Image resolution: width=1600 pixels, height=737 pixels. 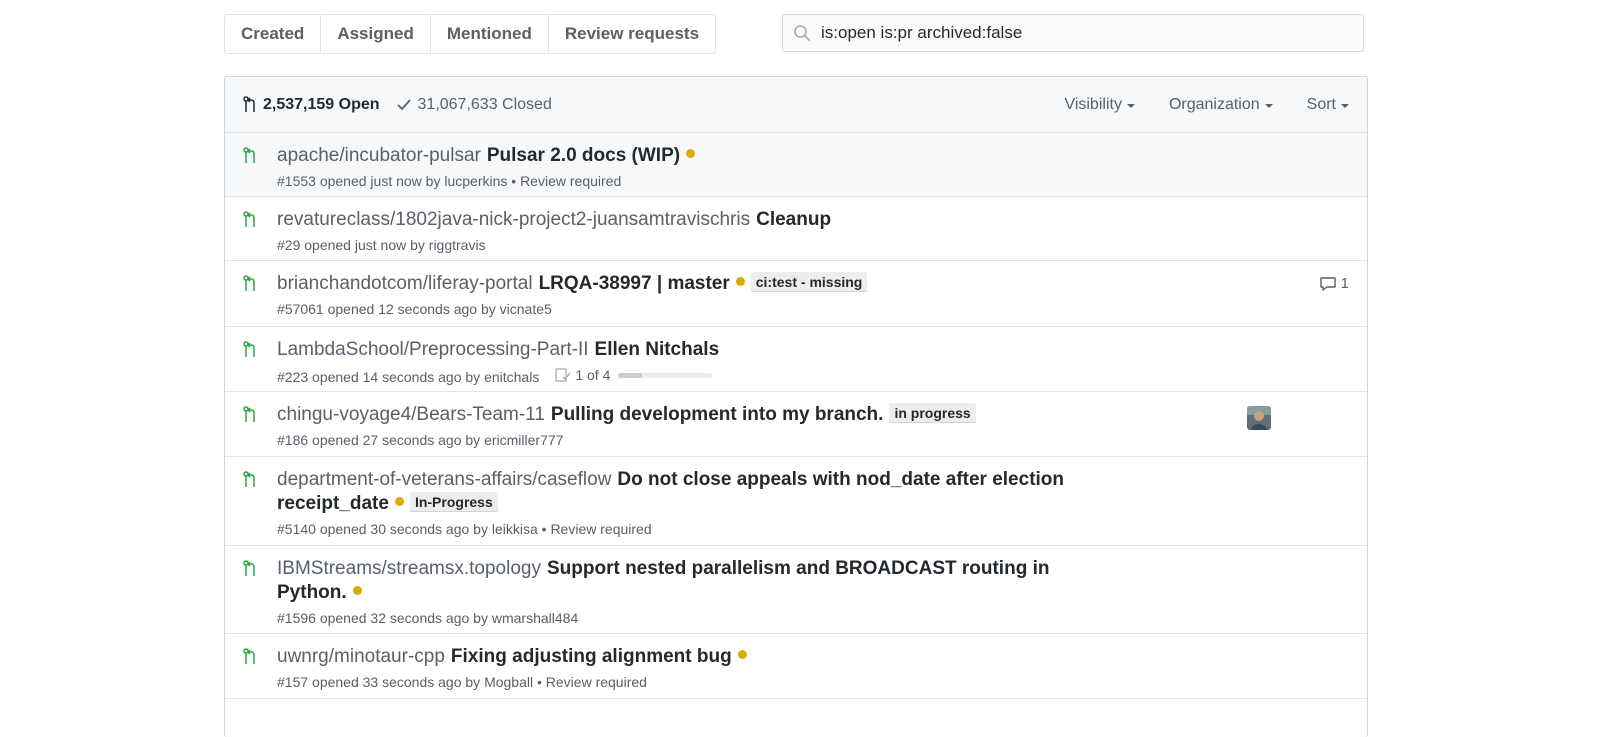 I want to click on search-box, so click(x=1073, y=33).